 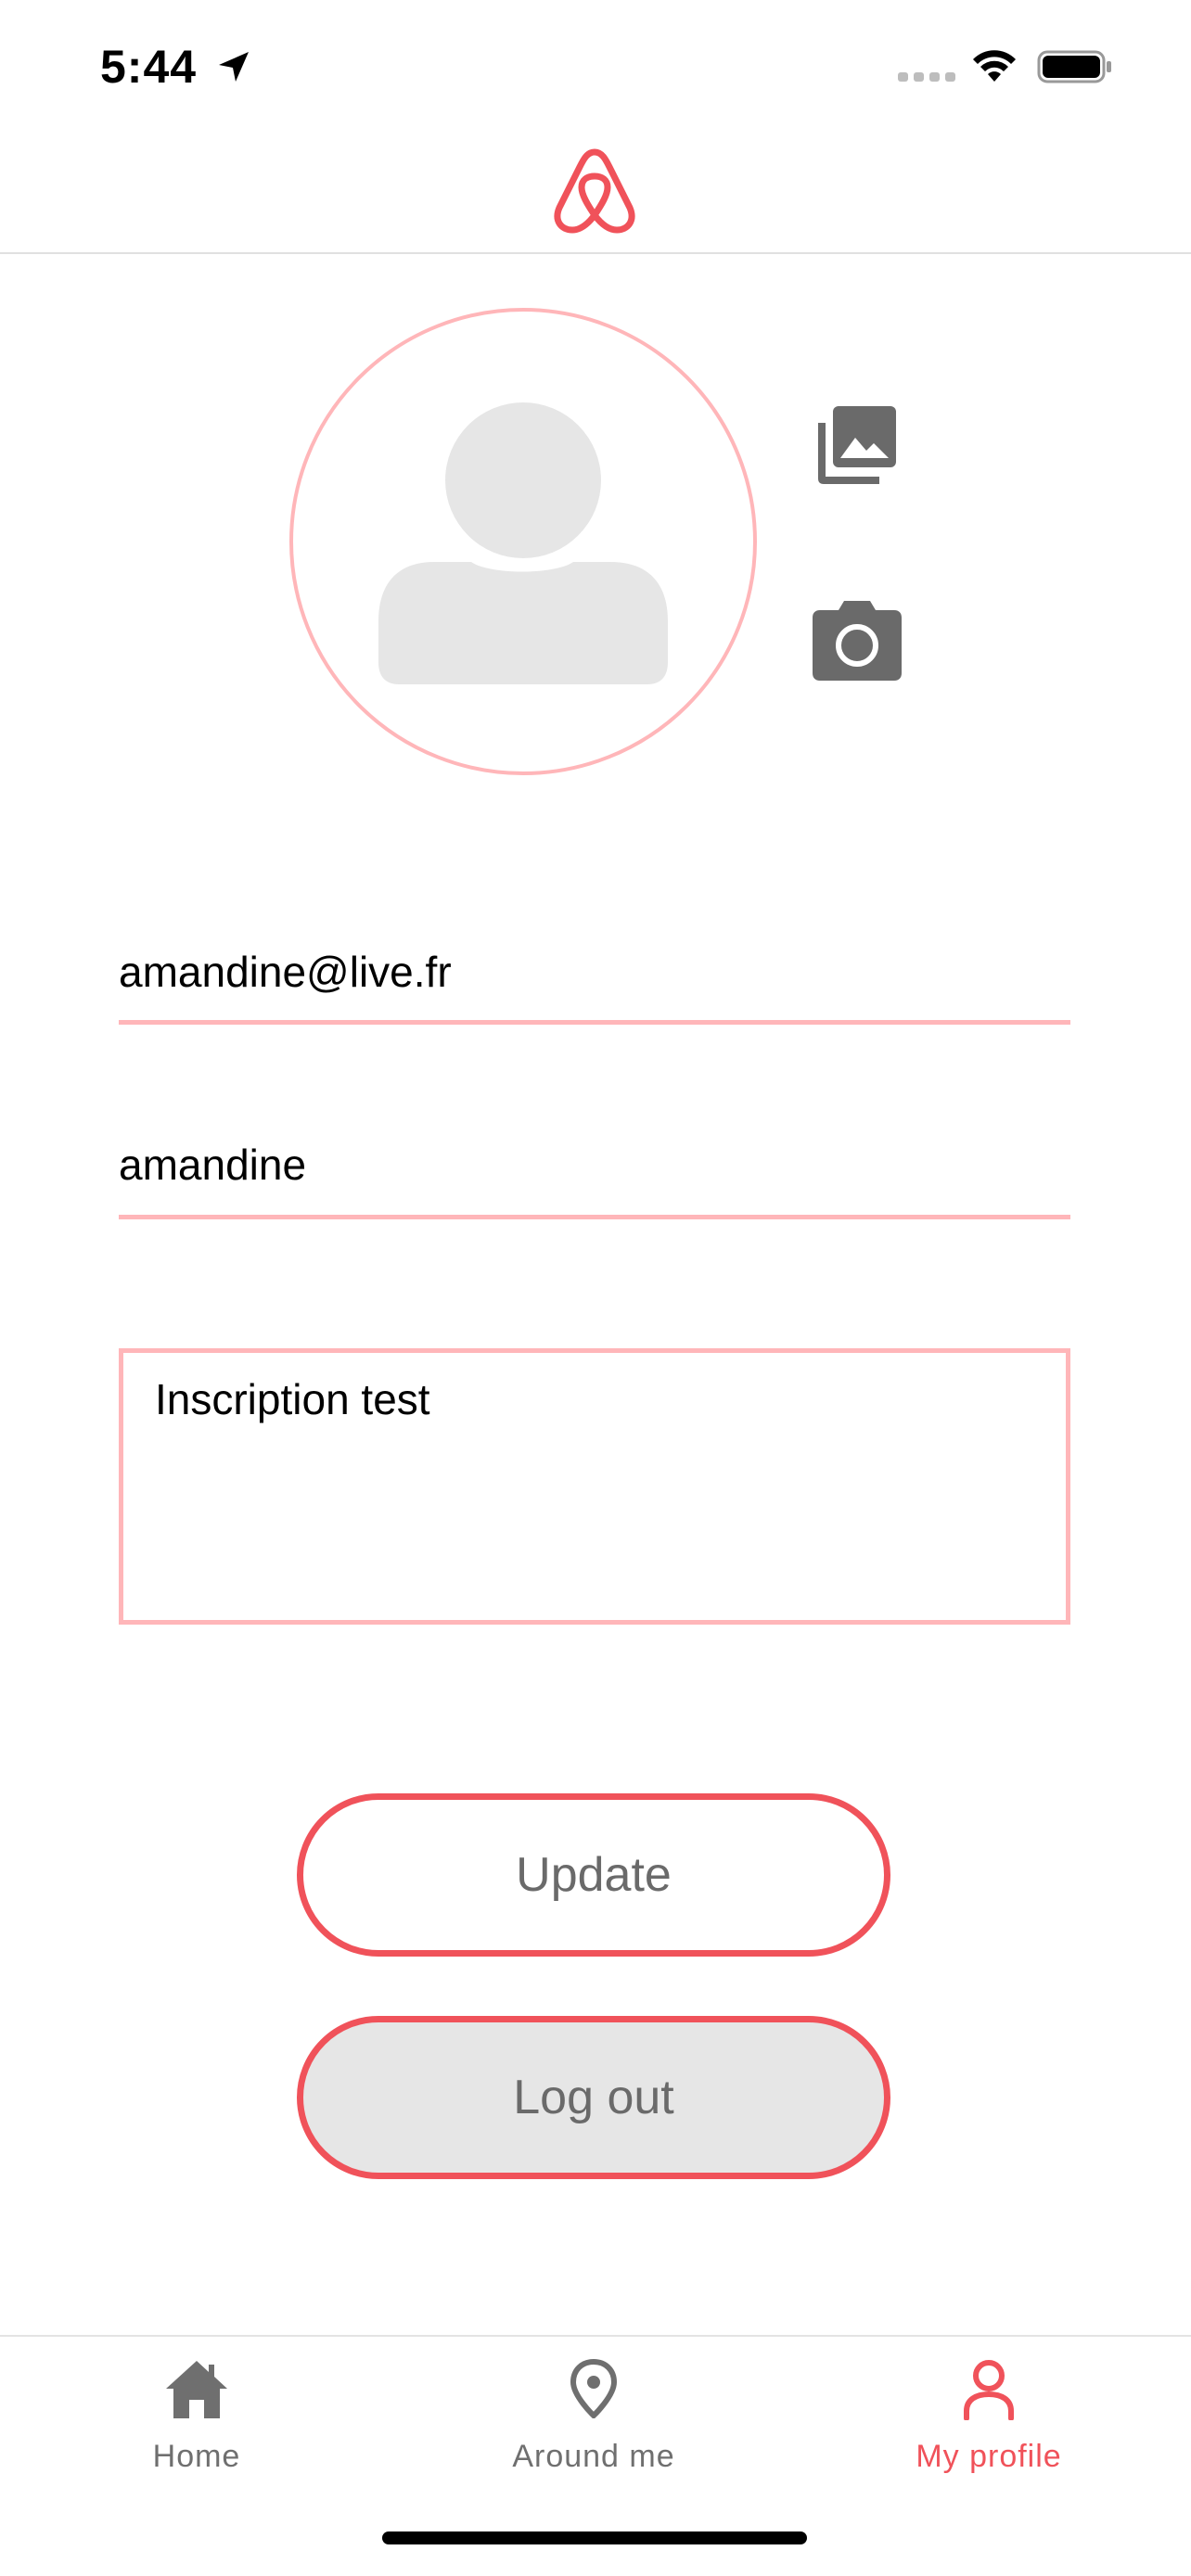 I want to click on update-button: Update, so click(x=593, y=1875).